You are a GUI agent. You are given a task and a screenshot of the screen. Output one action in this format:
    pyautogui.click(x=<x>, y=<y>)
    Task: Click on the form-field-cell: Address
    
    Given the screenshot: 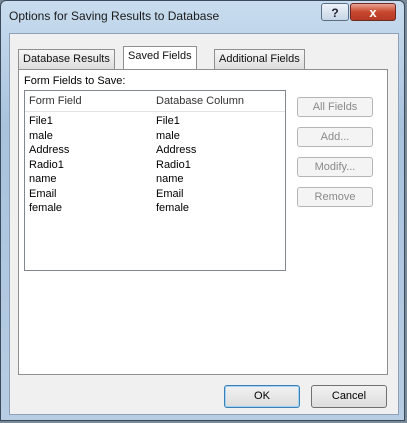 What is the action you would take?
    pyautogui.click(x=49, y=150)
    